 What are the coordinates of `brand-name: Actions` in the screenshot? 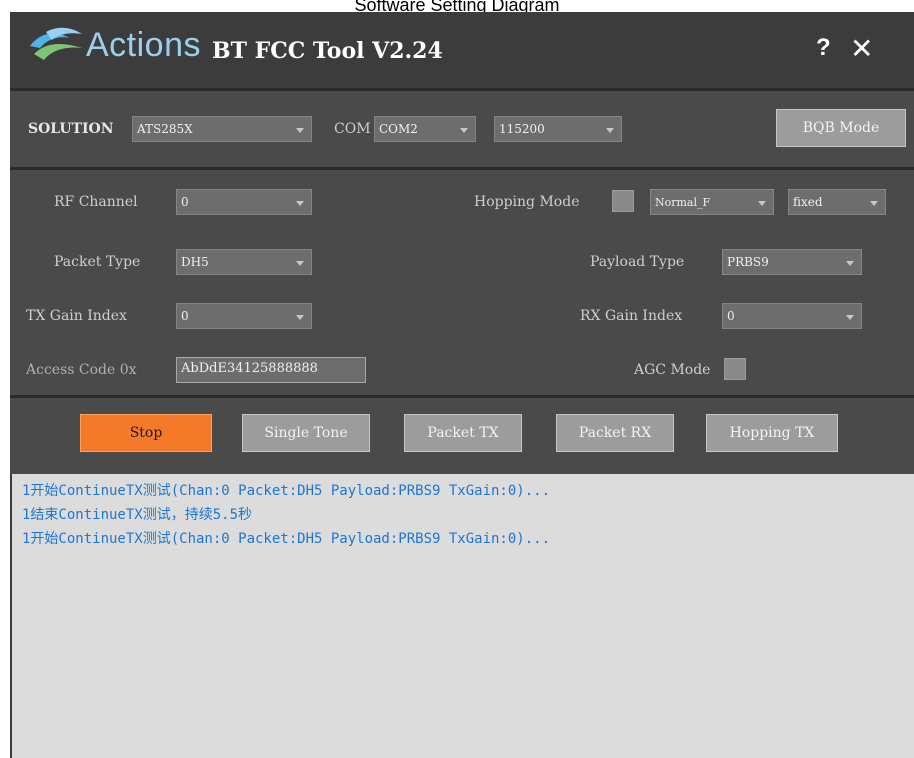 It's located at (143, 45).